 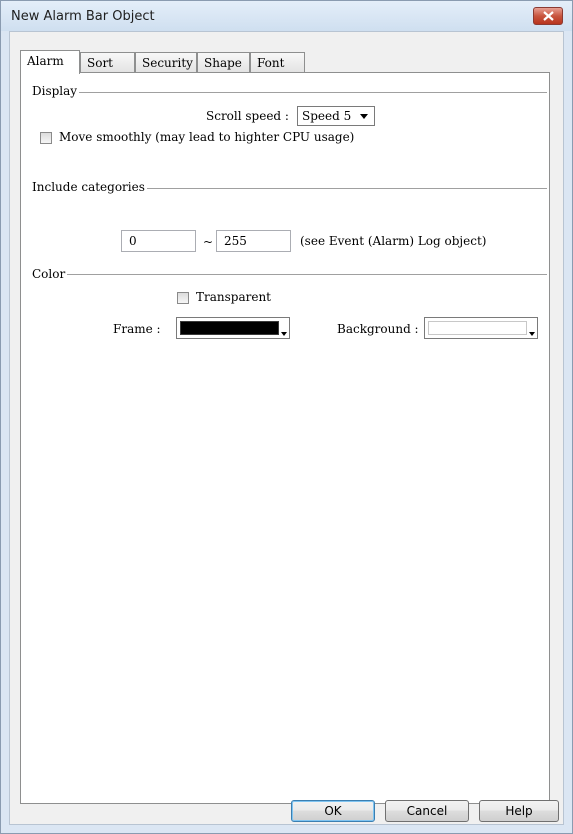 I want to click on color-group-line, so click(x=307, y=274).